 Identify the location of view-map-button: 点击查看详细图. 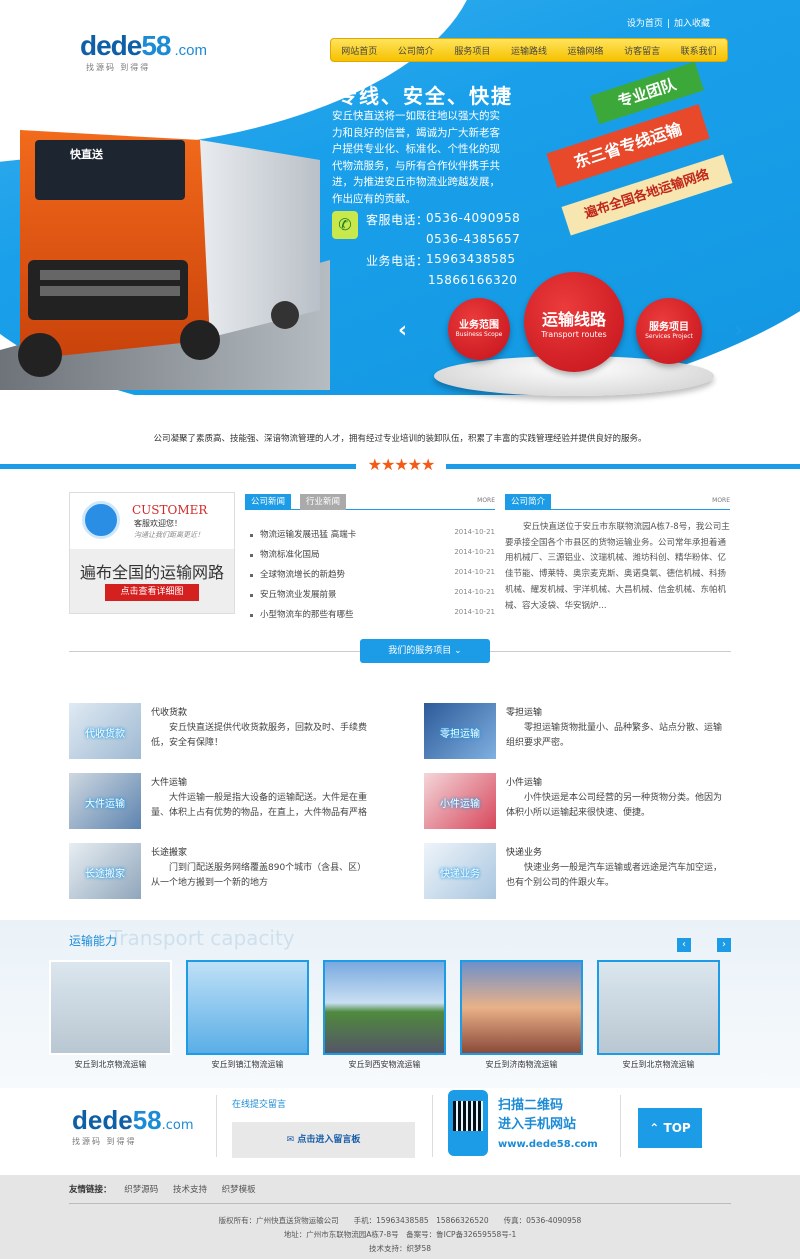
(152, 592).